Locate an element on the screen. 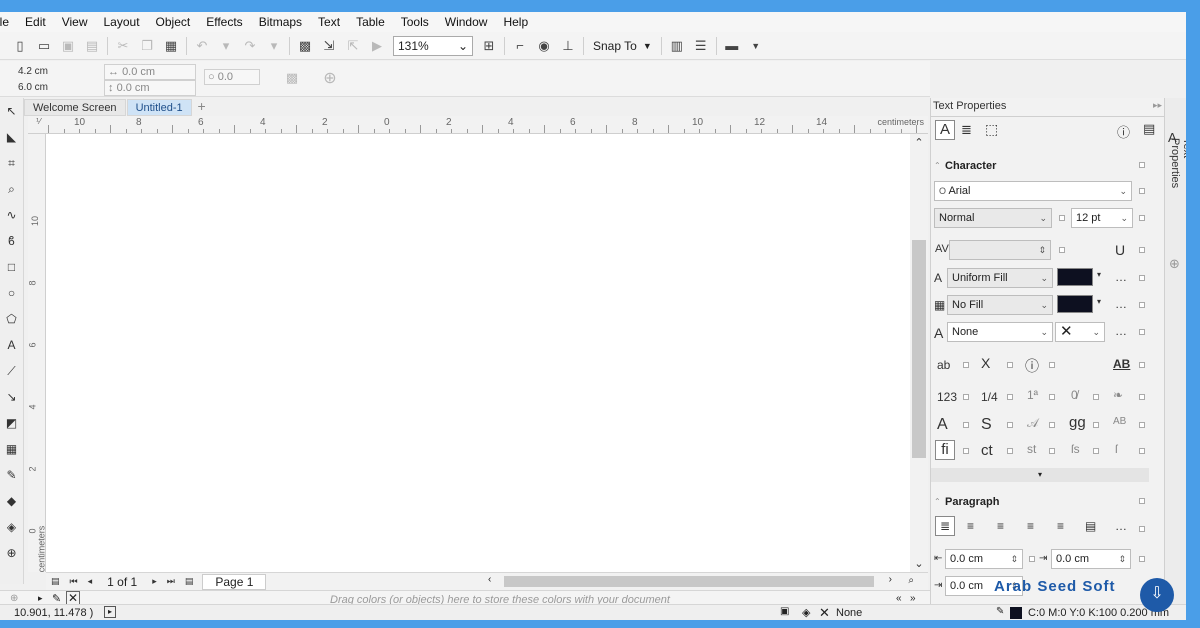 Image resolution: width=1200 pixels, height=628 pixels. full-screen-preview-icon: ⊞ is located at coordinates (489, 46).